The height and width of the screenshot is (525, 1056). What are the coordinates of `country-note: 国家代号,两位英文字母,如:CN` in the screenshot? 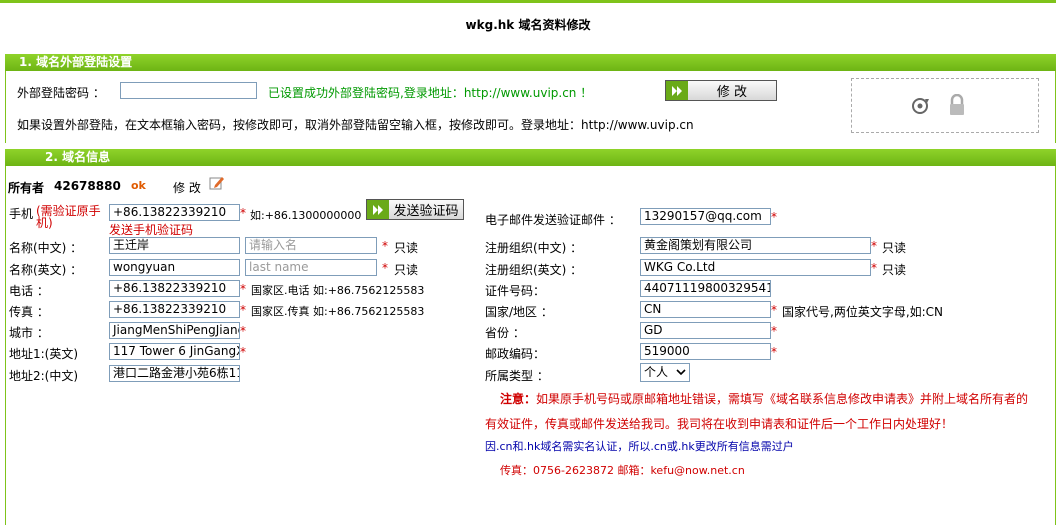 It's located at (863, 312).